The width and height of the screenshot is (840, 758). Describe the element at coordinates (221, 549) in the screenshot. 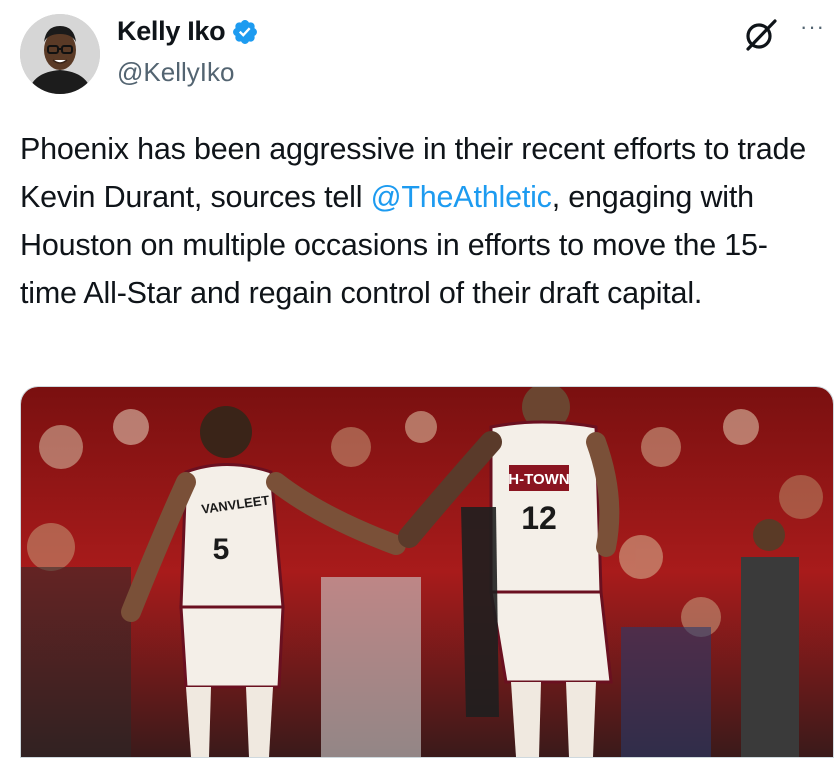

I see `left-jersey-number: 5` at that location.